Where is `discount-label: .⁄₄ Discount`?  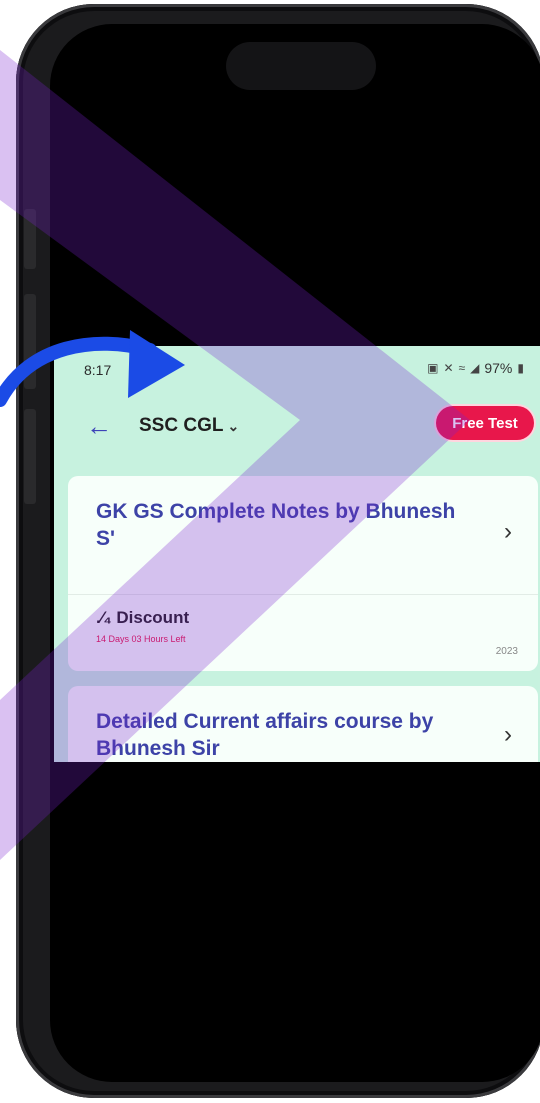 discount-label: .⁄₄ Discount is located at coordinates (143, 617).